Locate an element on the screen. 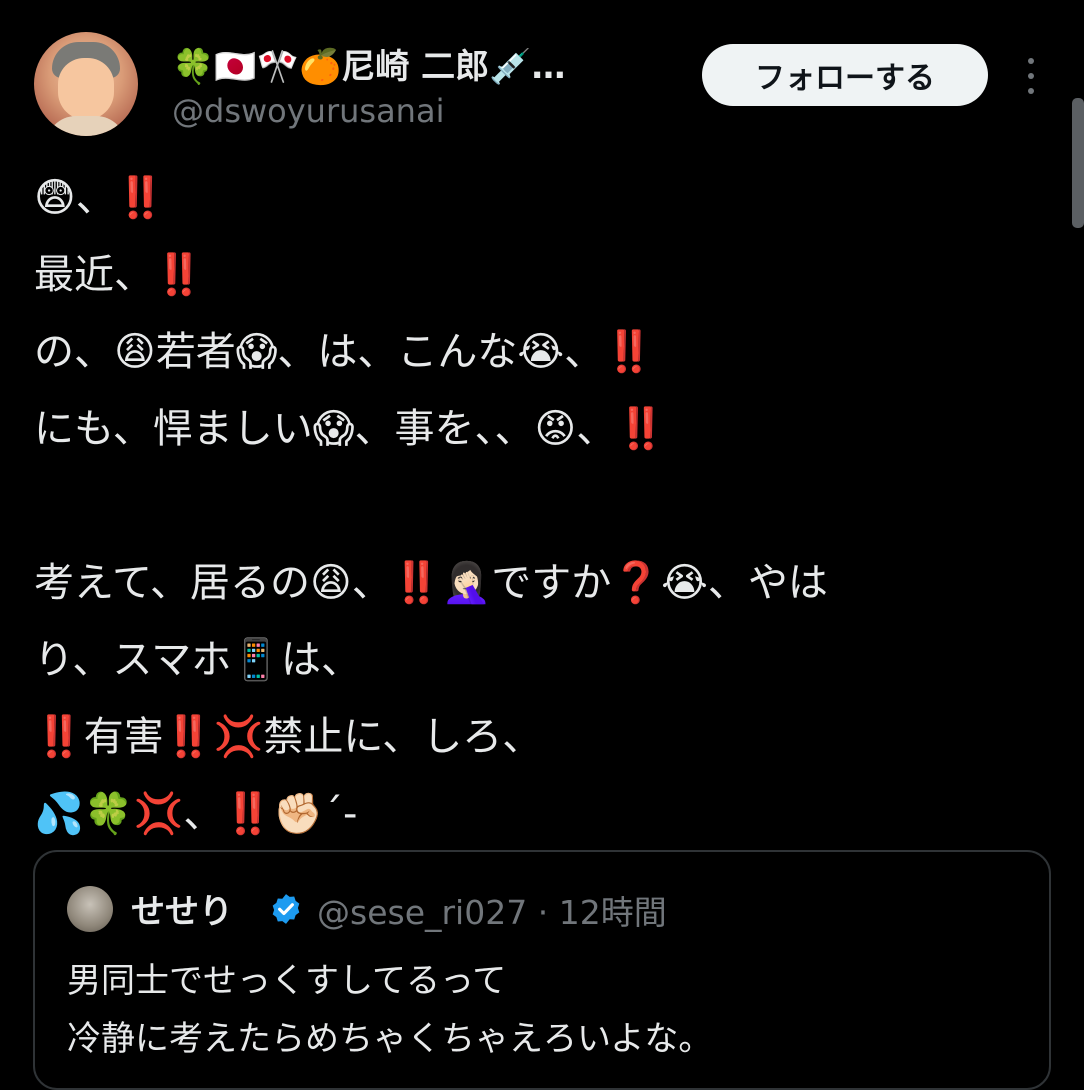 This screenshot has height=1090, width=1084. author-handle: @dswoyurusanai is located at coordinates (308, 111).